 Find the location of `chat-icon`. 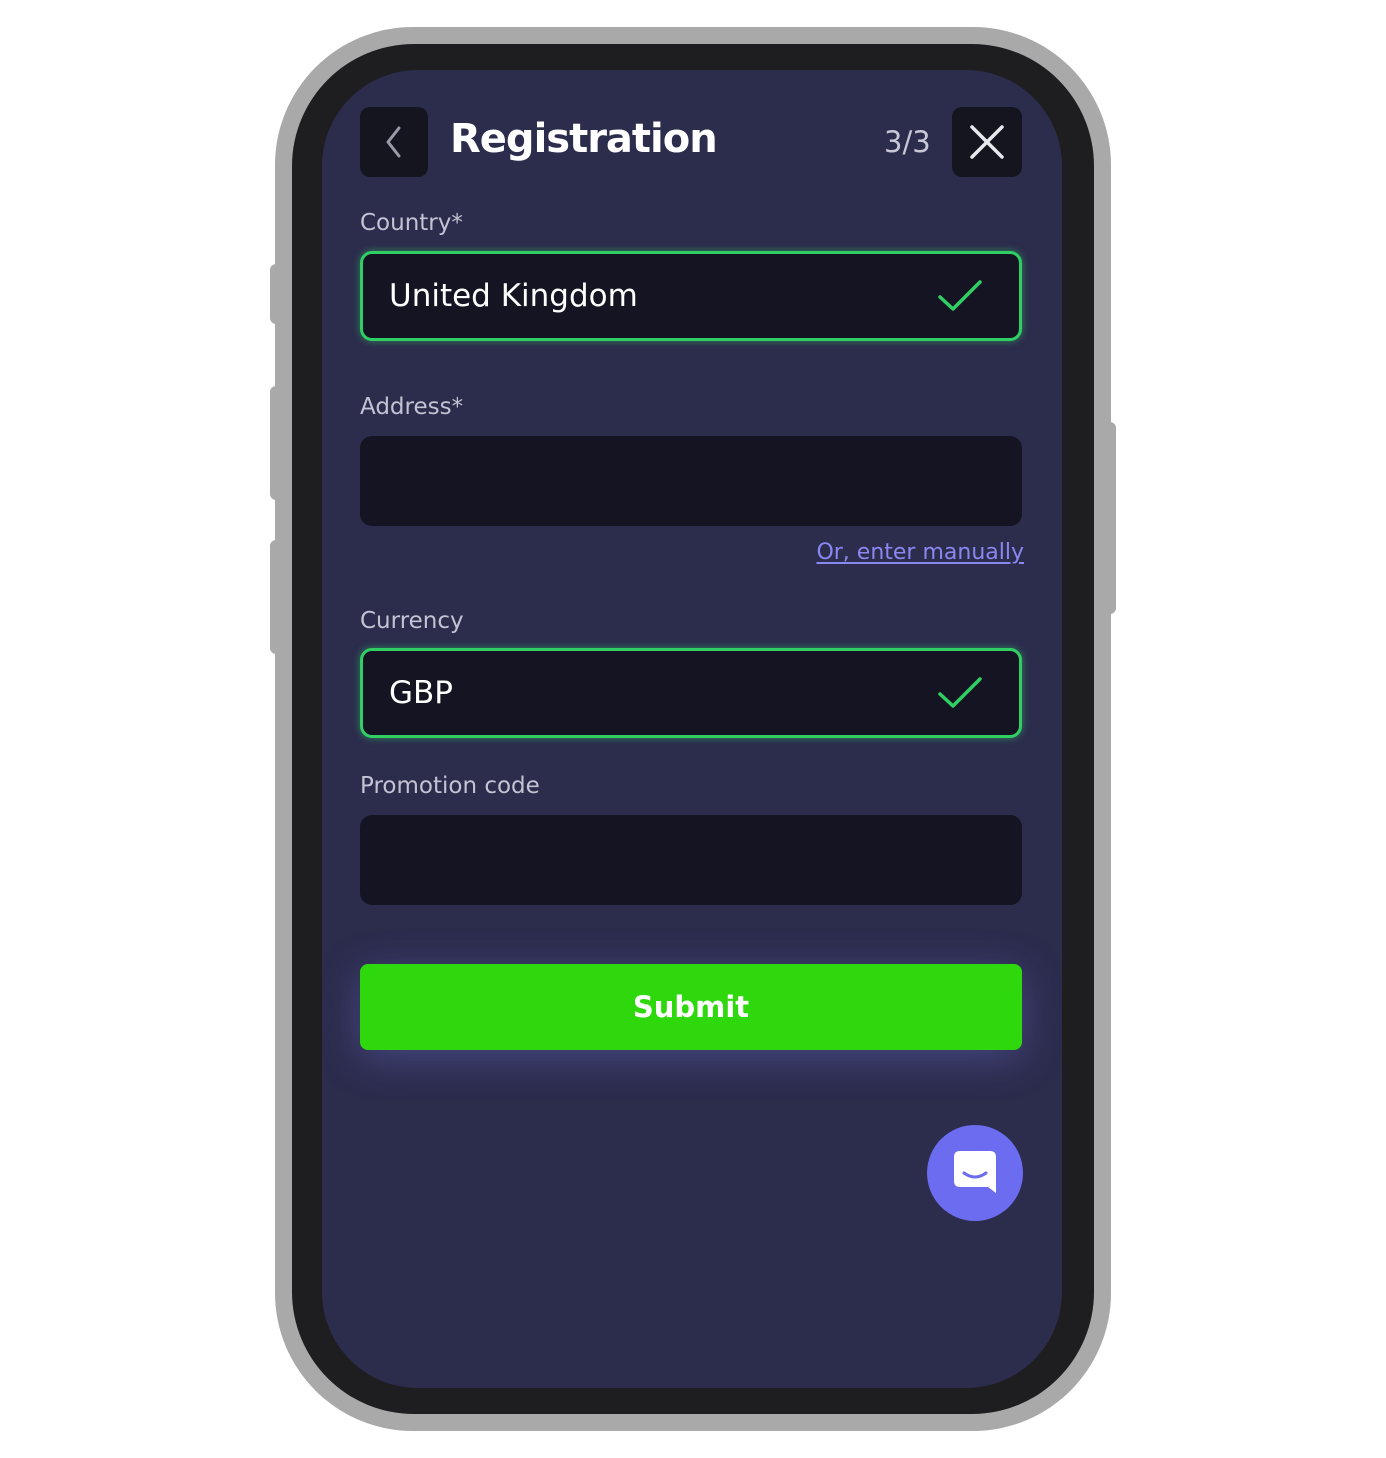

chat-icon is located at coordinates (975, 1172).